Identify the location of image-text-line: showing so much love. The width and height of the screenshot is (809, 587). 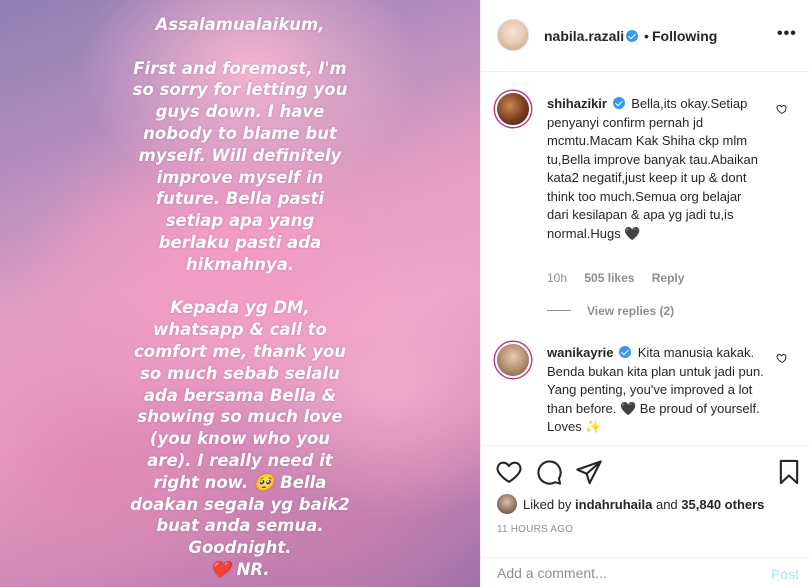
(240, 417).